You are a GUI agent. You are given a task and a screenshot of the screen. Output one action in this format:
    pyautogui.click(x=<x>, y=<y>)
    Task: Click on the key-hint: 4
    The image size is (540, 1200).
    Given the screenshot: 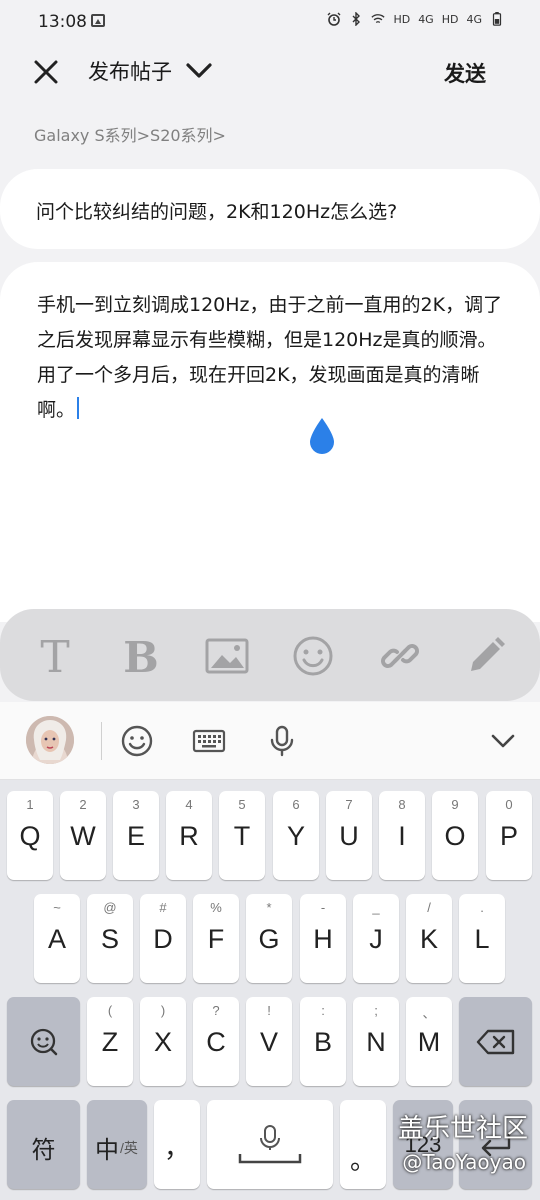 What is the action you would take?
    pyautogui.click(x=189, y=804)
    